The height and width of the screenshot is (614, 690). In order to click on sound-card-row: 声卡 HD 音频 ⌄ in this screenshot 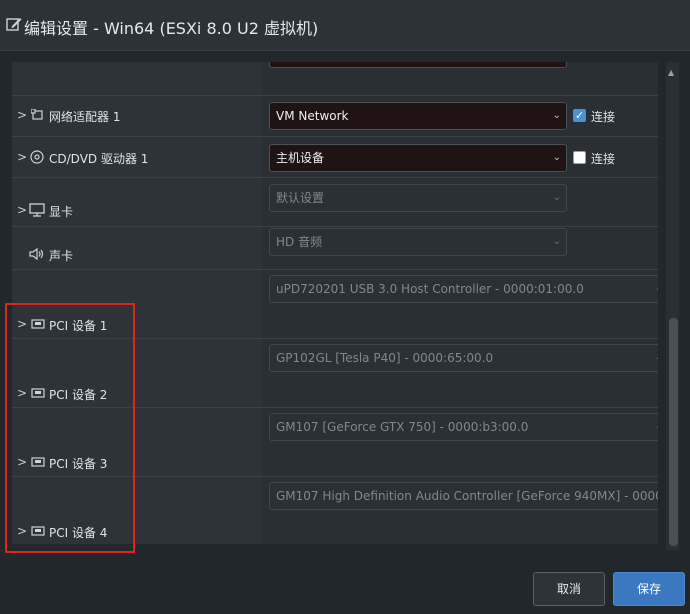, I will do `click(335, 248)`.